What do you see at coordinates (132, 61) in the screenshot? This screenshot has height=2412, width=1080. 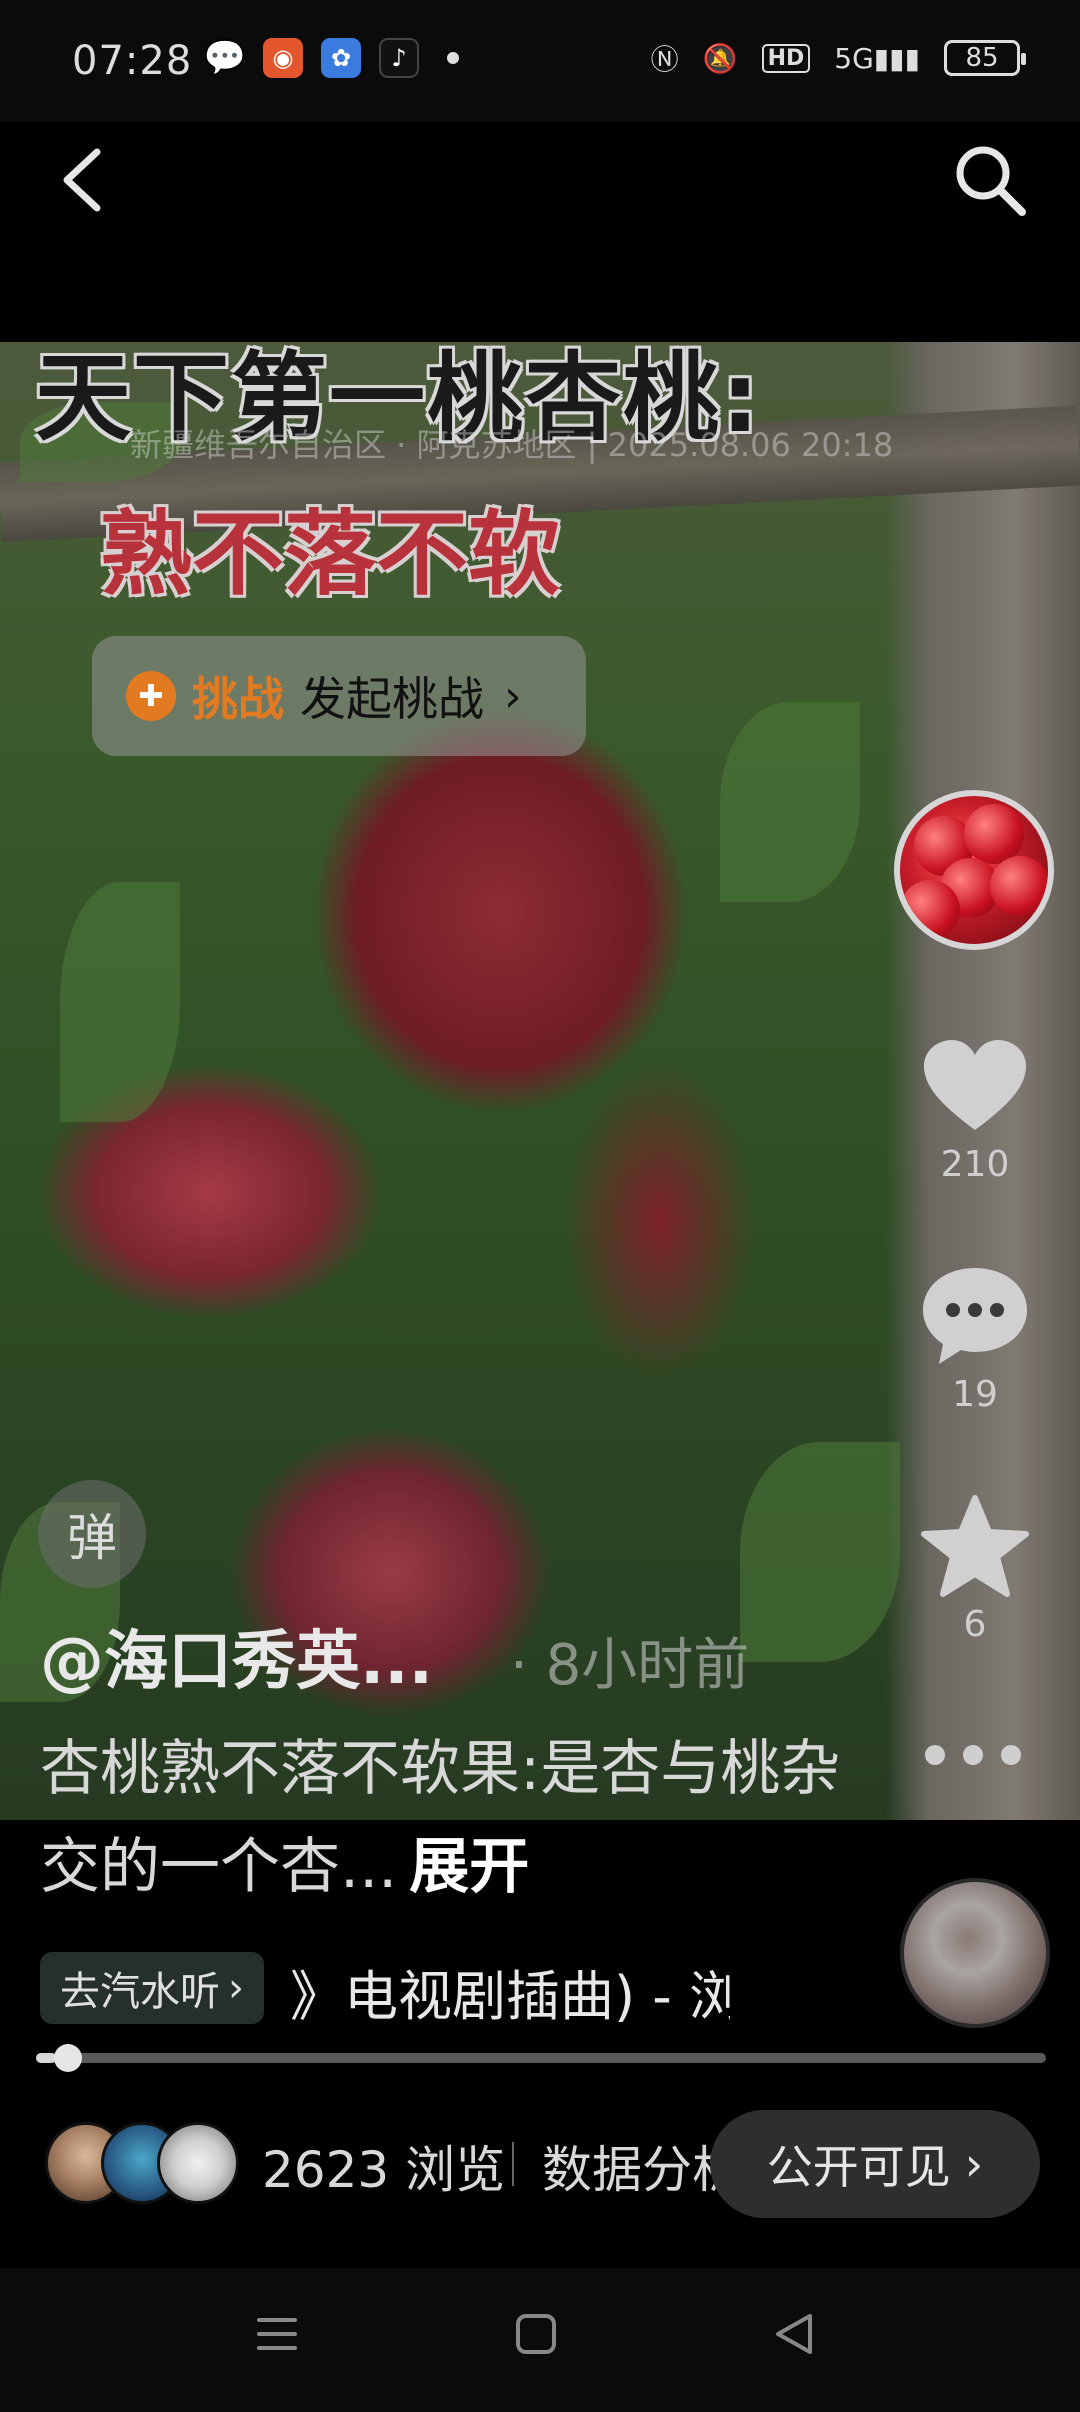 I see `status-time: 07:28` at bounding box center [132, 61].